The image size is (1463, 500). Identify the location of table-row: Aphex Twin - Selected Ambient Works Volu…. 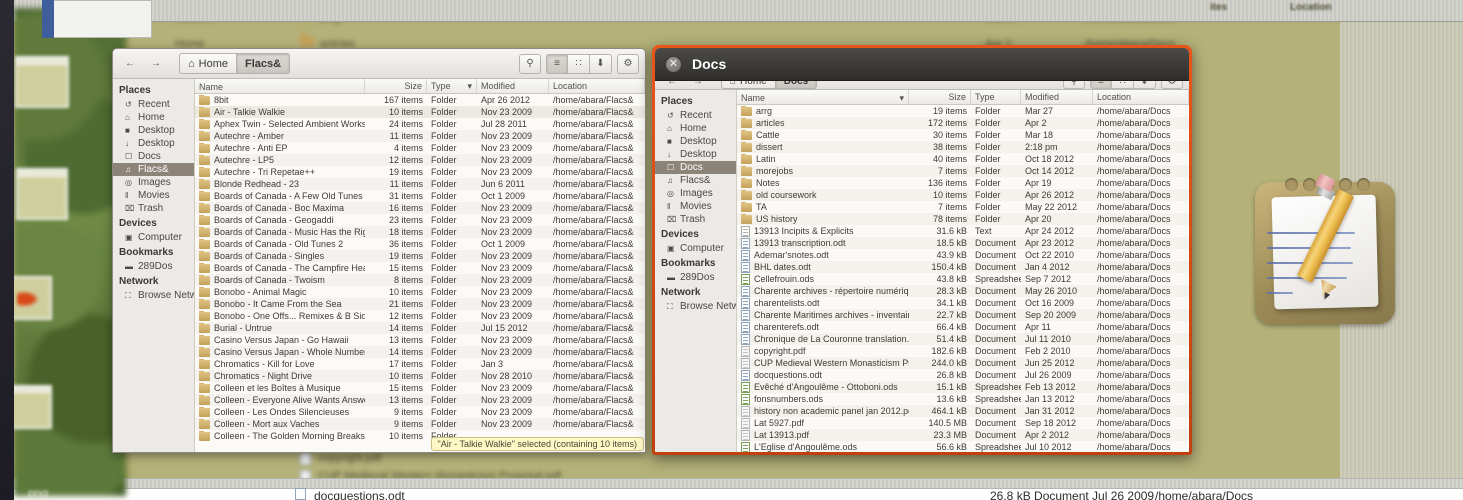
(420, 124).